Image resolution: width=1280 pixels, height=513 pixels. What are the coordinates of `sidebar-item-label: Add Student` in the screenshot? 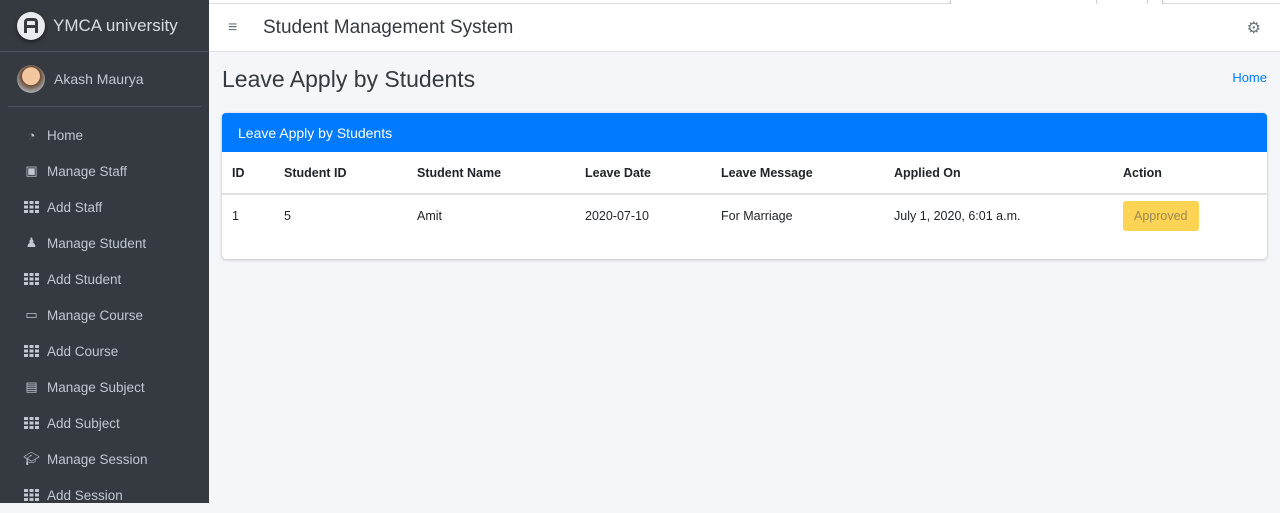 It's located at (84, 279).